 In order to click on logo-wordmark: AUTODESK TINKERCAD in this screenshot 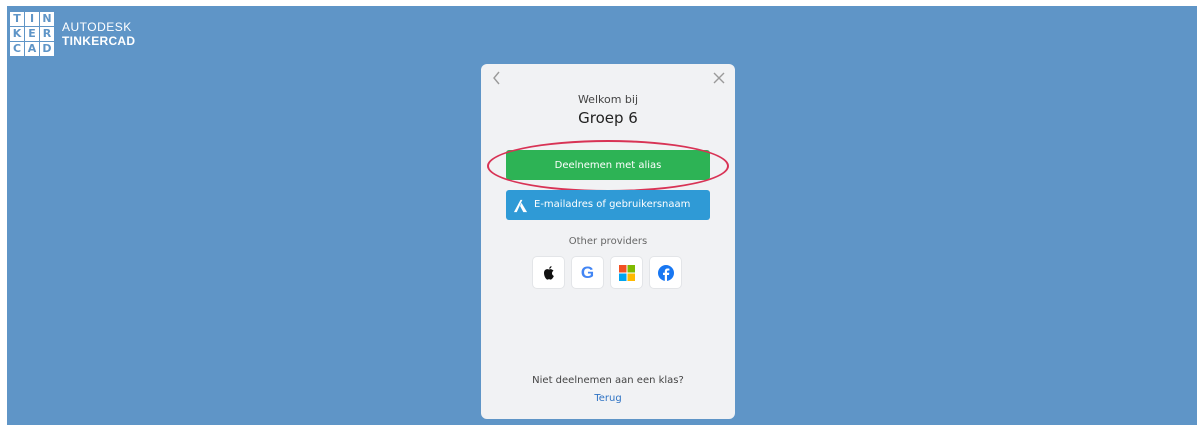, I will do `click(98, 34)`.